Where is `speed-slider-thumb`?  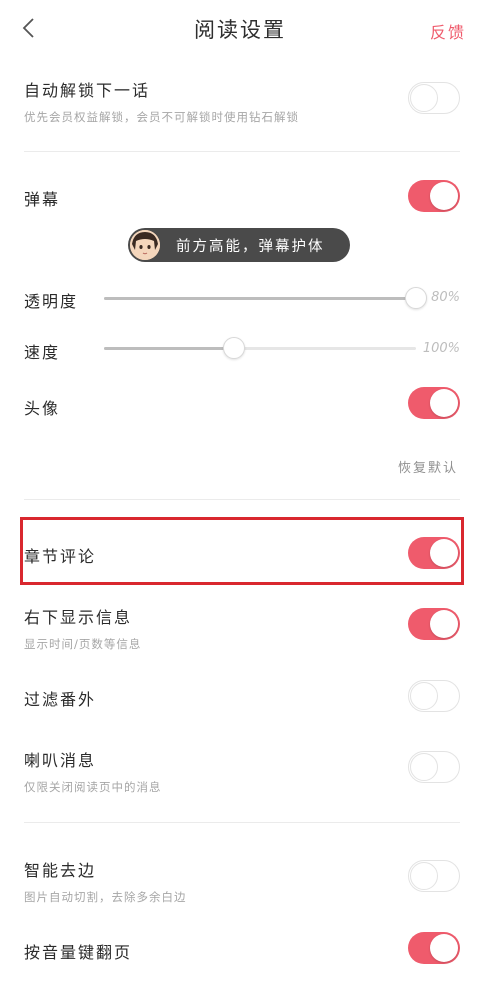
speed-slider-thumb is located at coordinates (234, 348).